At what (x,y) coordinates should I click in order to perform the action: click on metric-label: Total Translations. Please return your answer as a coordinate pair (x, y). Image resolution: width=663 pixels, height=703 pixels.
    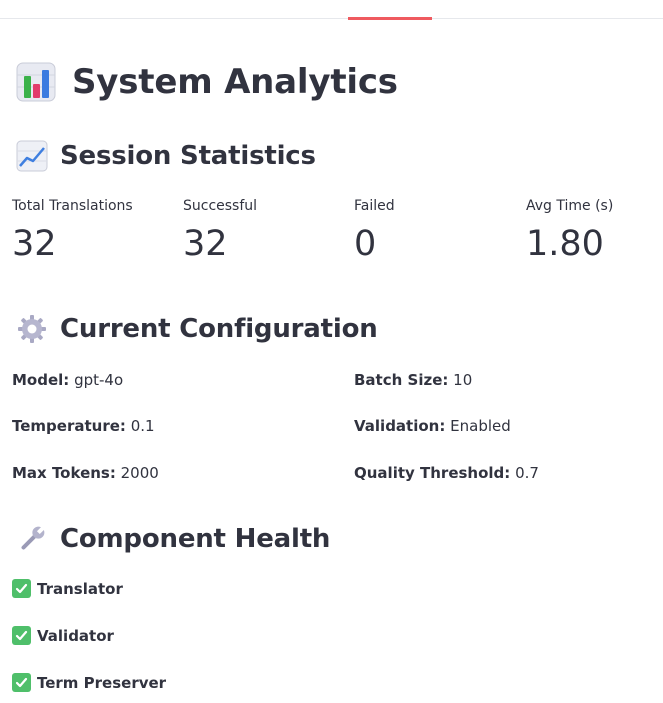
    Looking at the image, I should click on (72, 206).